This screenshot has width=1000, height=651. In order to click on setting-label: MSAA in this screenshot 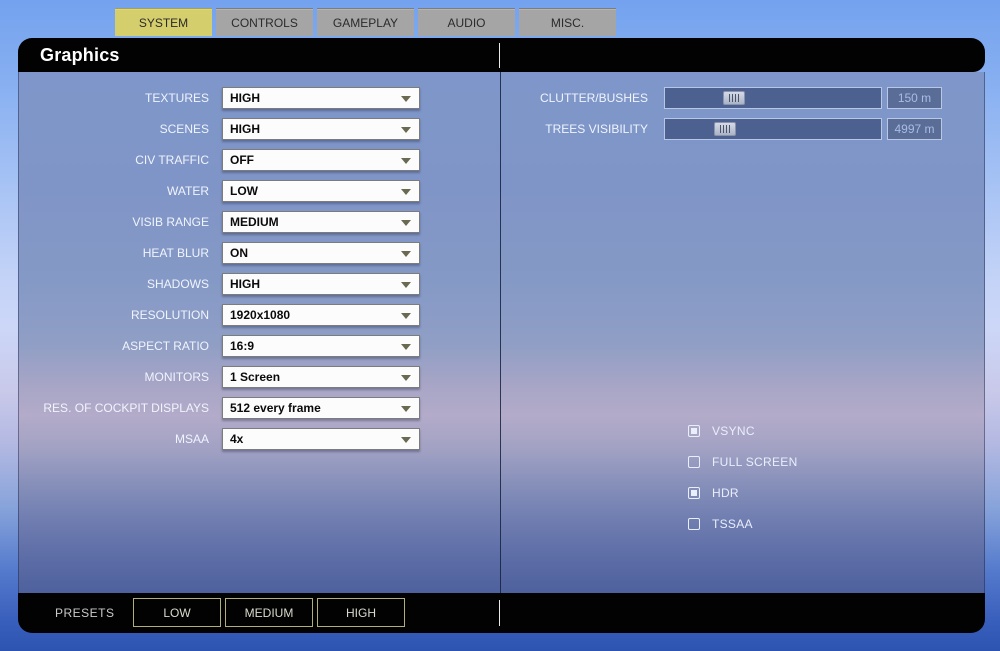, I will do `click(191, 438)`.